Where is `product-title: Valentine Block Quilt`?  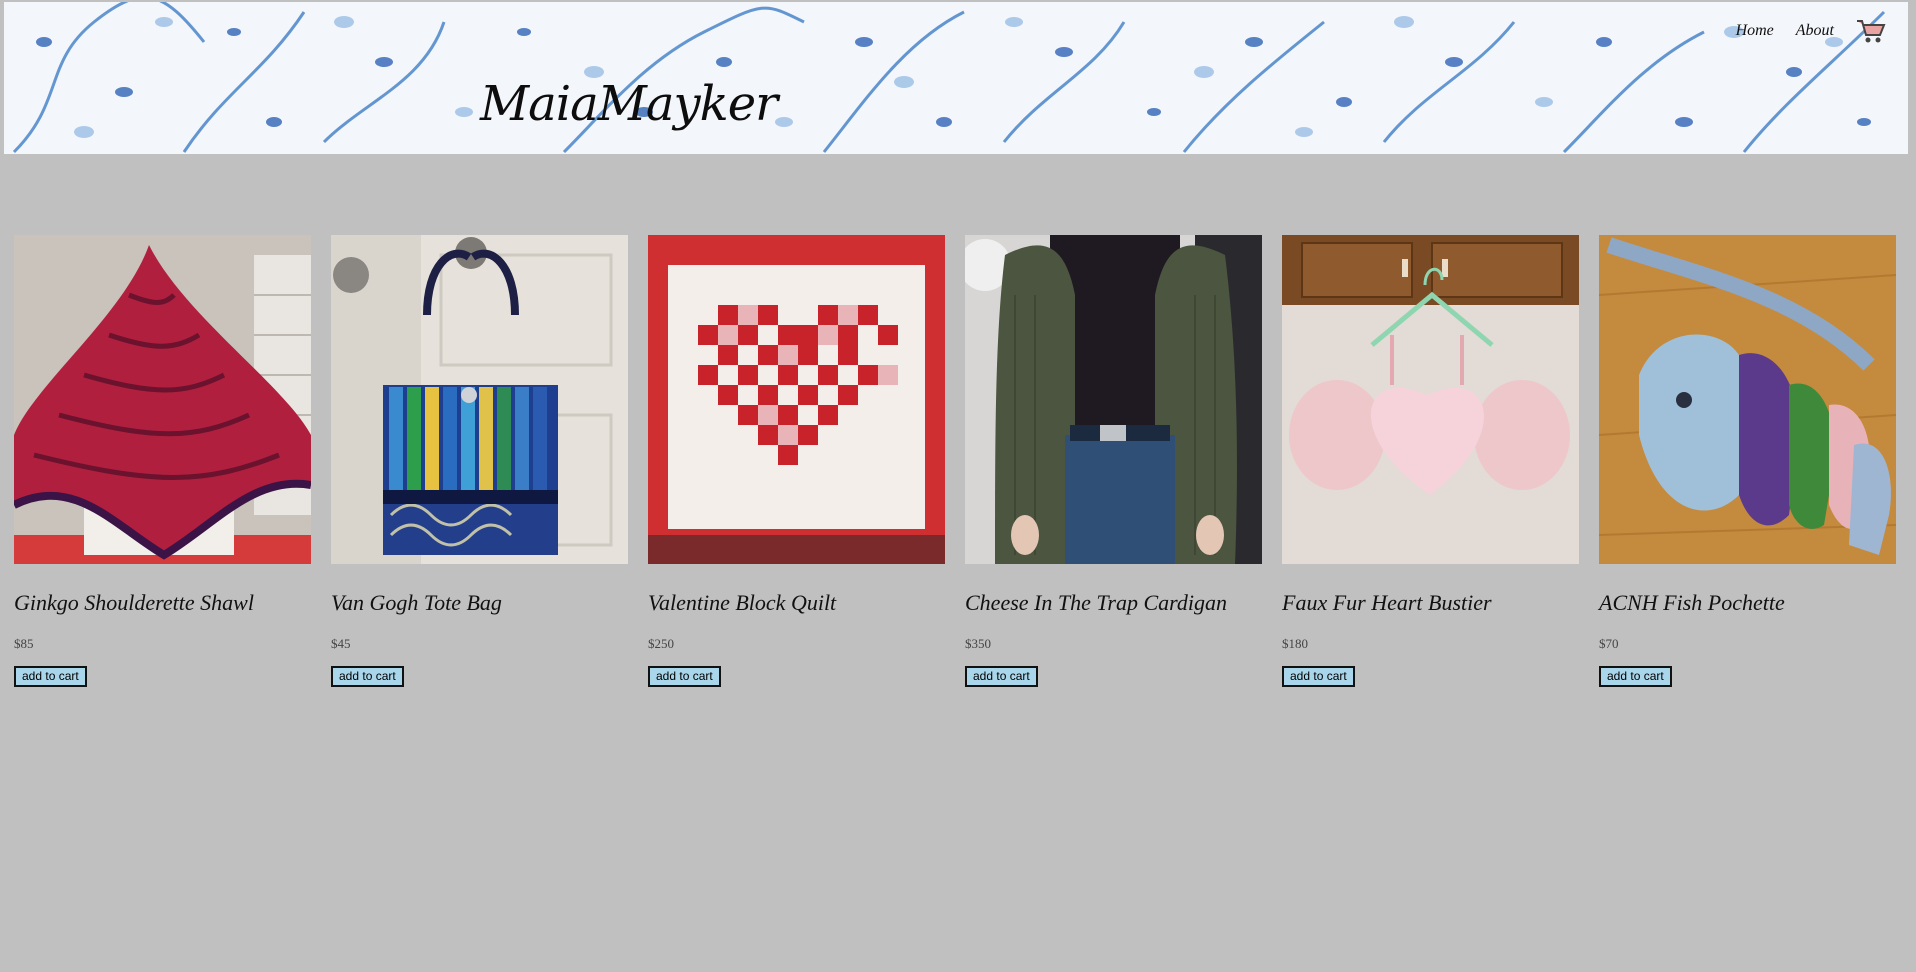
product-title: Valentine Block Quilt is located at coordinates (796, 605).